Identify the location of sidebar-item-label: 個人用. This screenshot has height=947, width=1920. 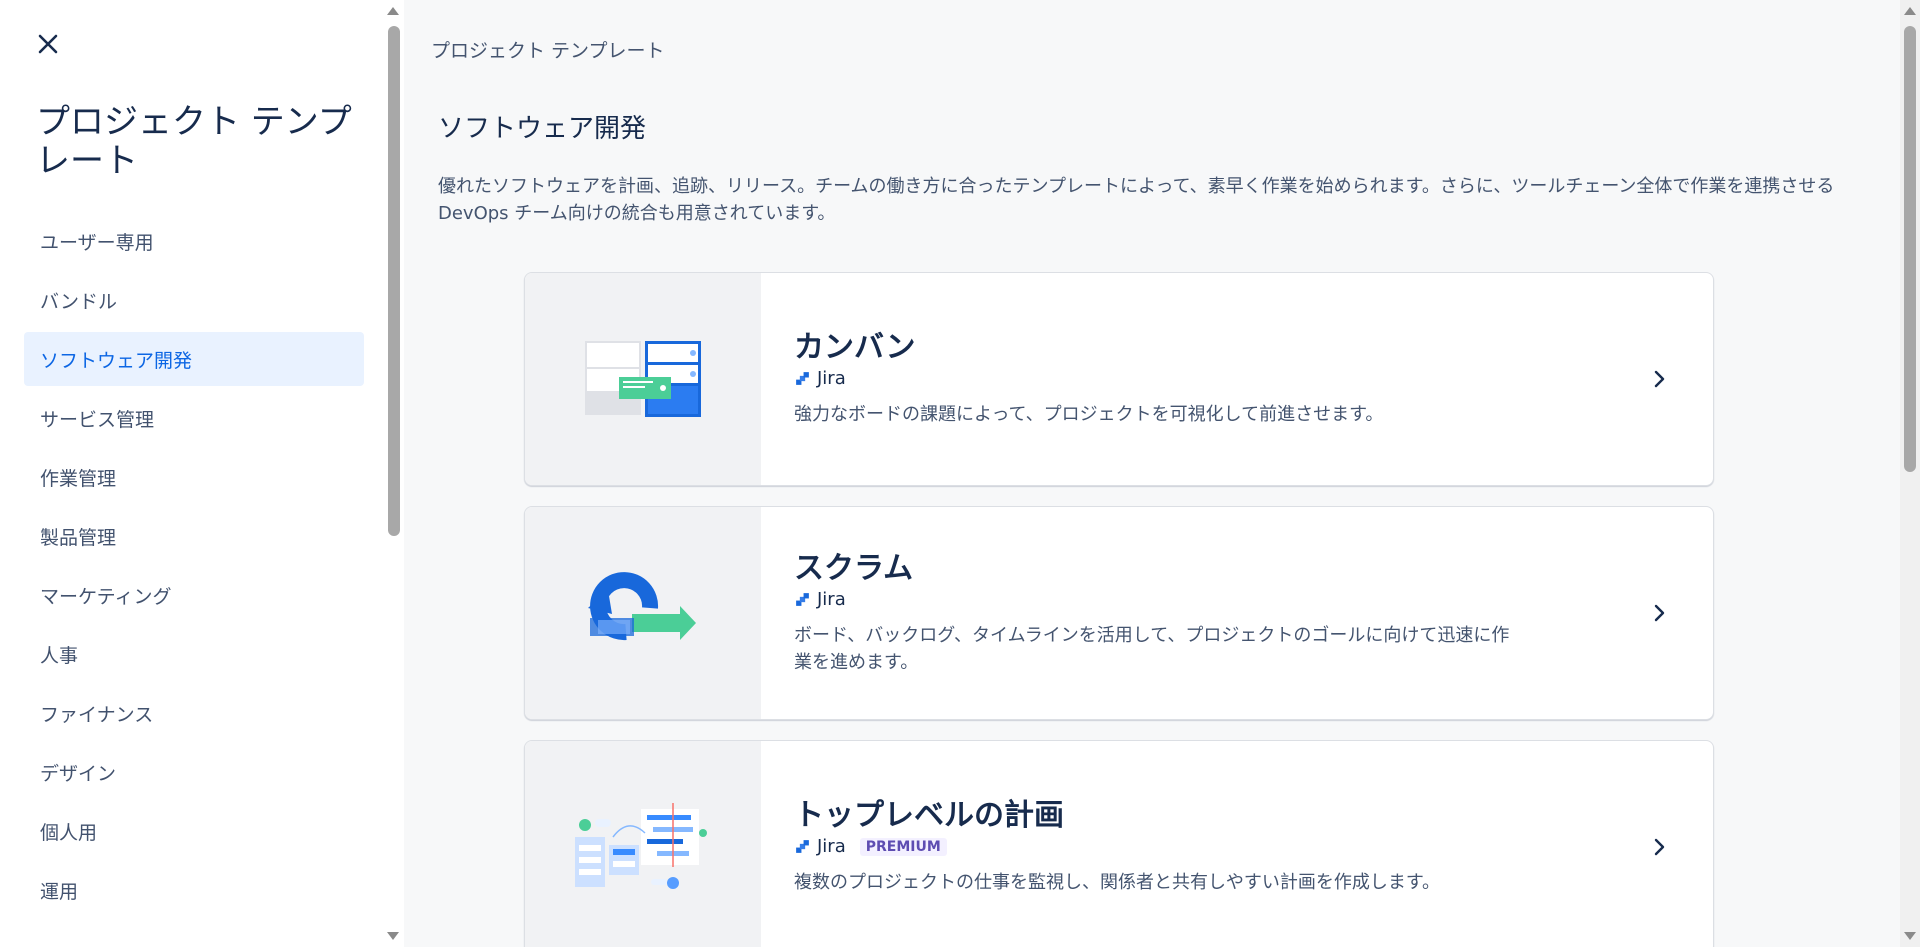
(69, 832).